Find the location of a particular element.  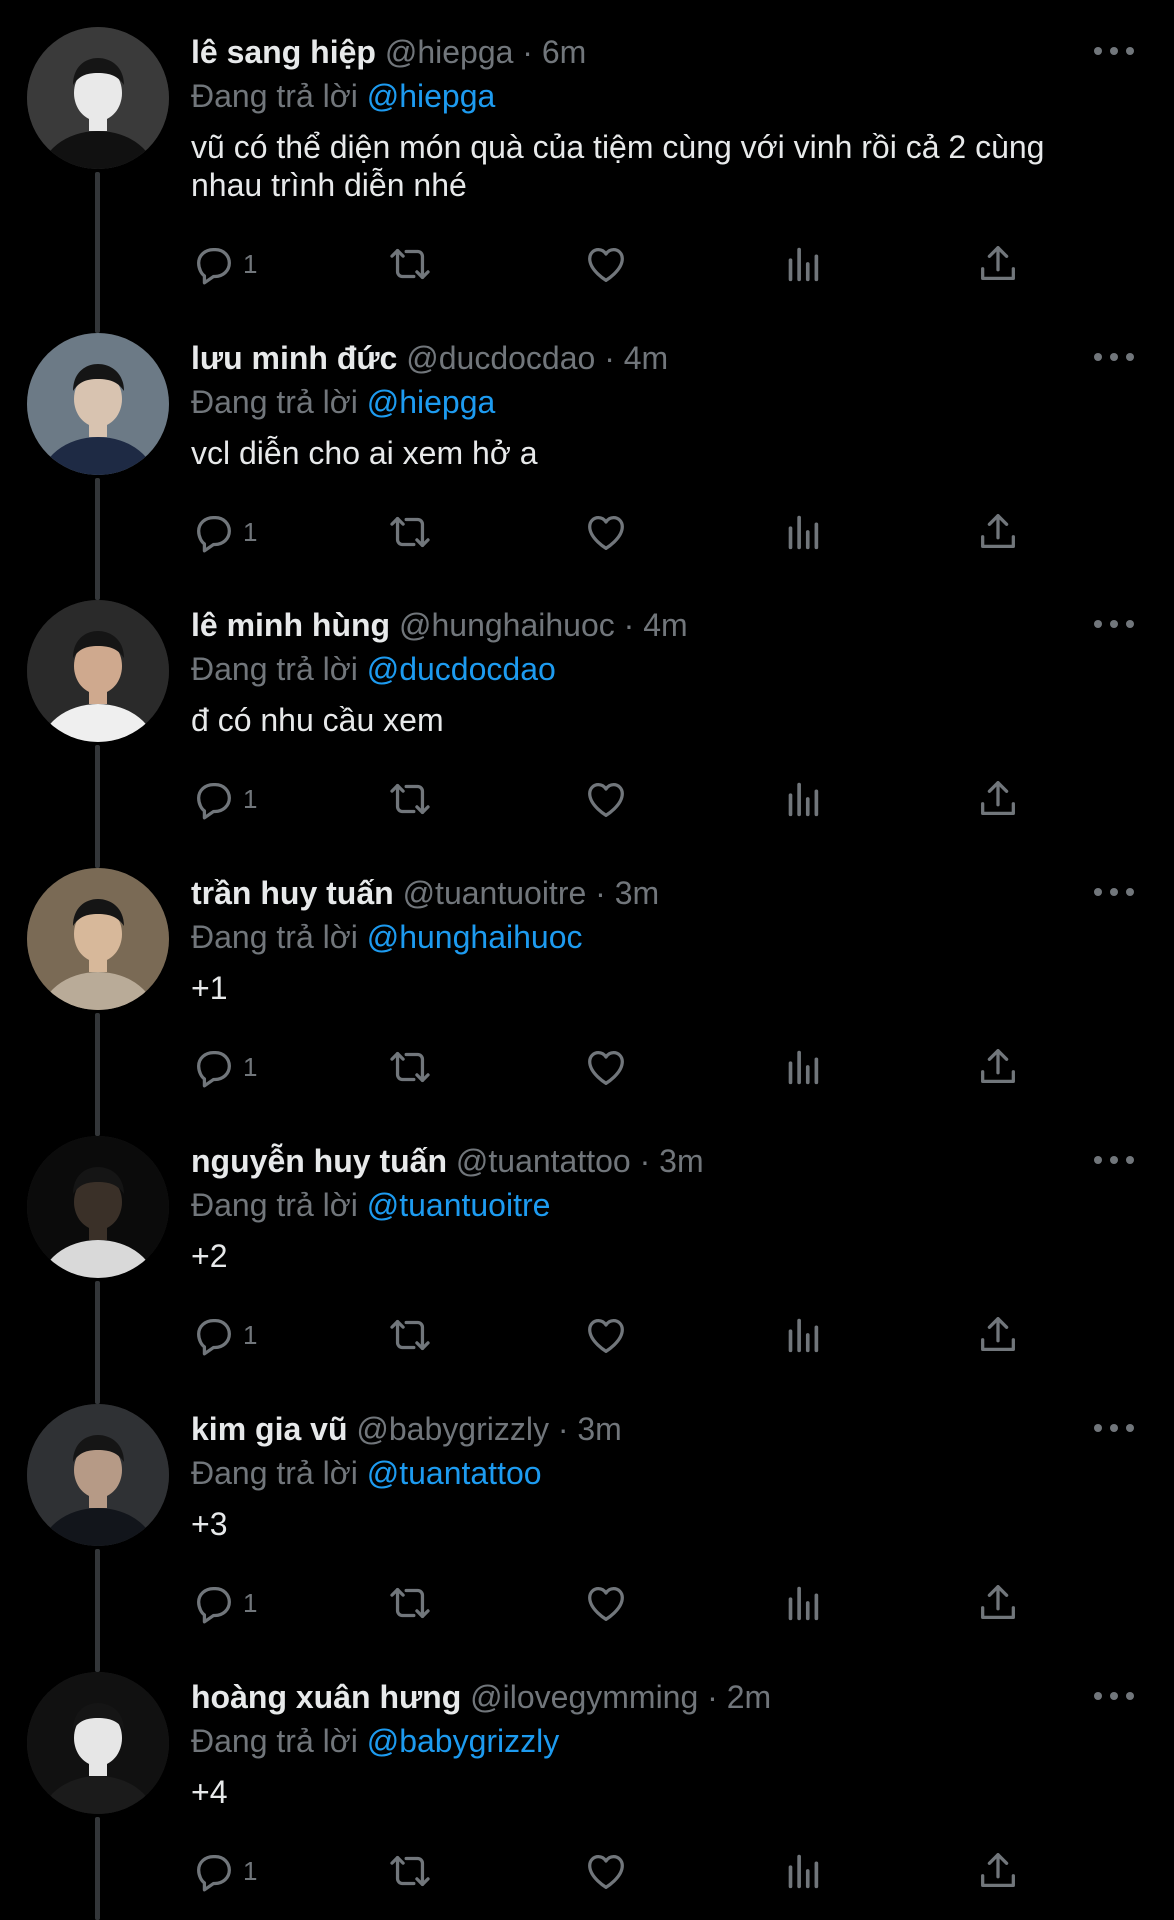

reply-count: 1 is located at coordinates (250, 531).